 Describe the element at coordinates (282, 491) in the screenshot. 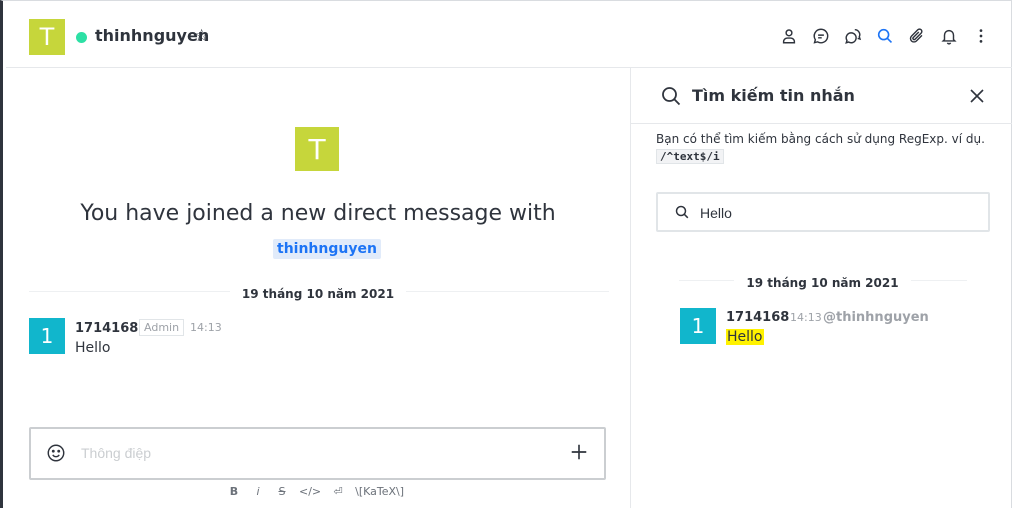

I see `strike-button: S` at that location.